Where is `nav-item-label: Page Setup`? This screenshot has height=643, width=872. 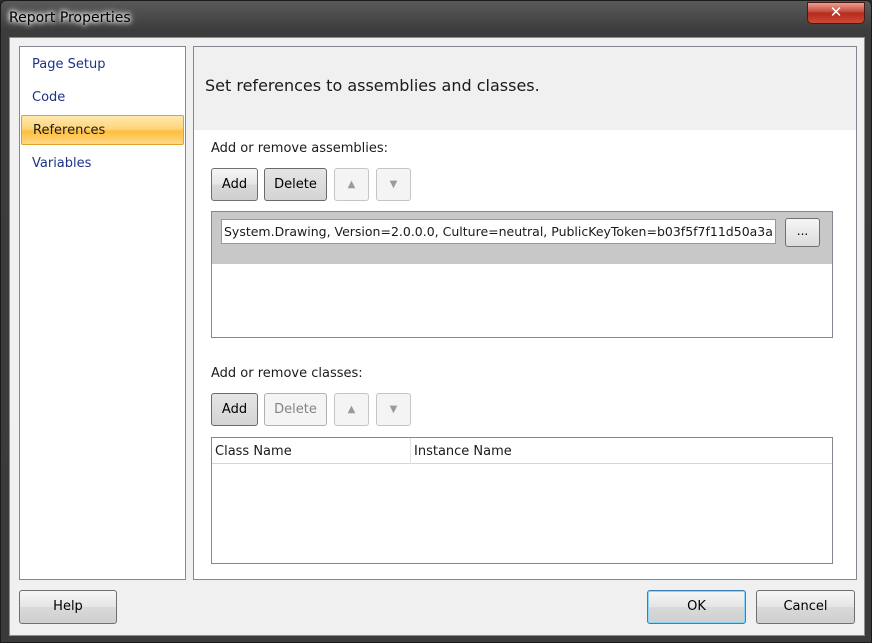 nav-item-label: Page Setup is located at coordinates (69, 64).